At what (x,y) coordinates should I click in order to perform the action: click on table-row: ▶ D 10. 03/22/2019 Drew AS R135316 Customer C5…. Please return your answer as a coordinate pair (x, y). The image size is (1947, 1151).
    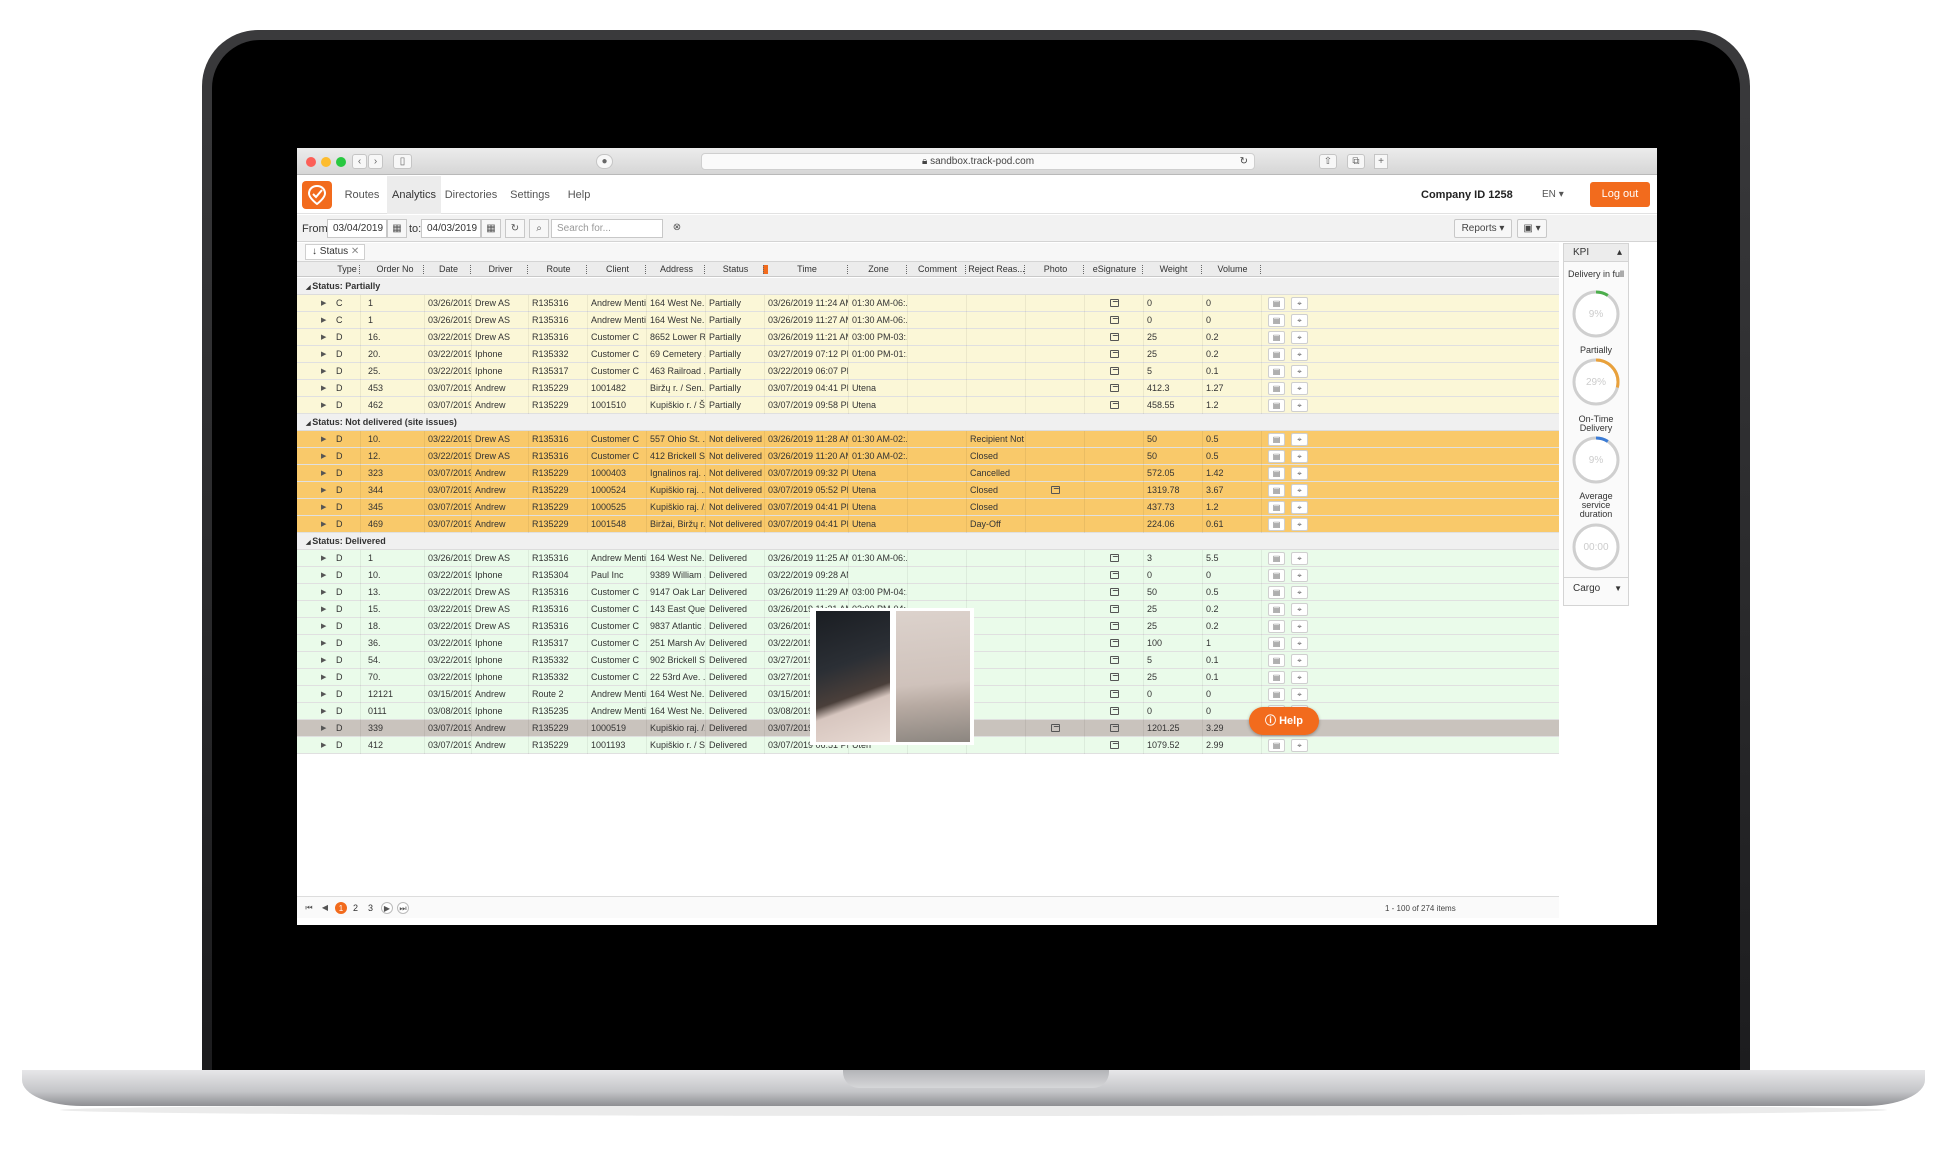
    Looking at the image, I should click on (928, 439).